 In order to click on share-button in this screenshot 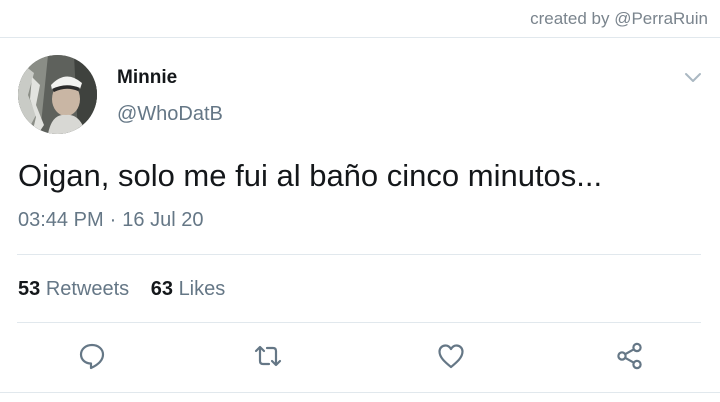, I will do `click(630, 356)`.